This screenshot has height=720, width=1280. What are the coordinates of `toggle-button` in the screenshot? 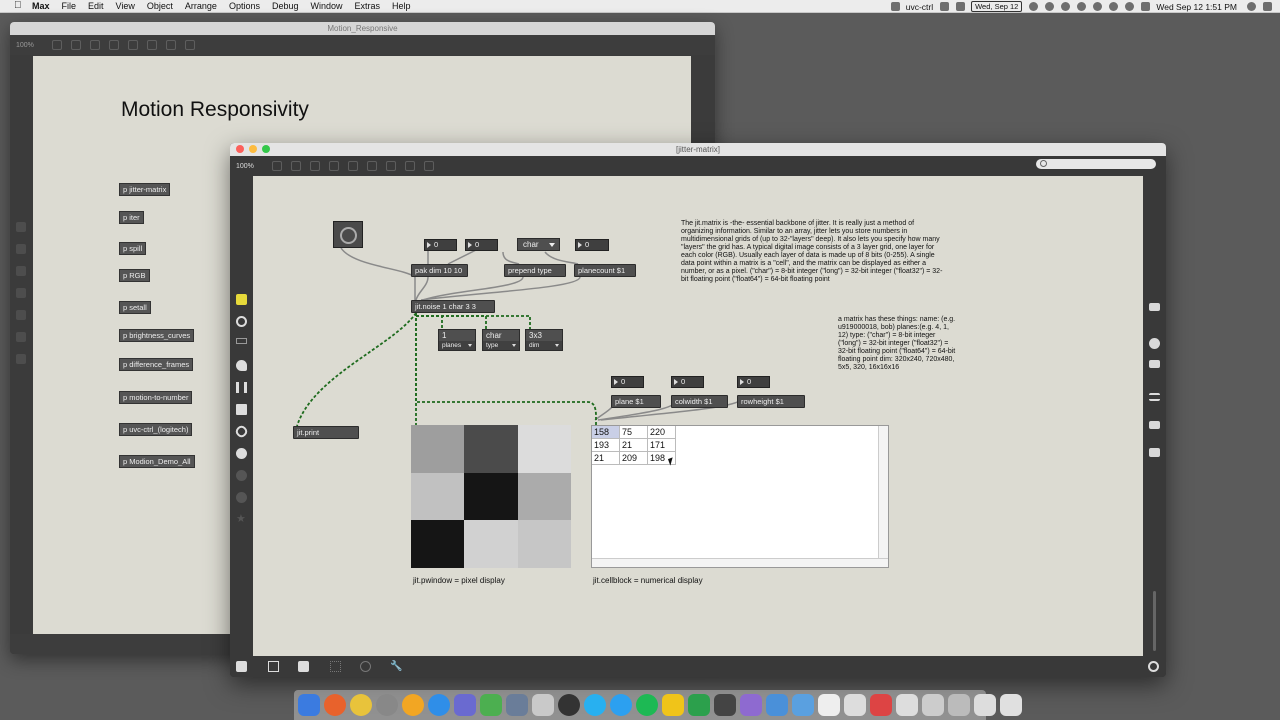 It's located at (348, 234).